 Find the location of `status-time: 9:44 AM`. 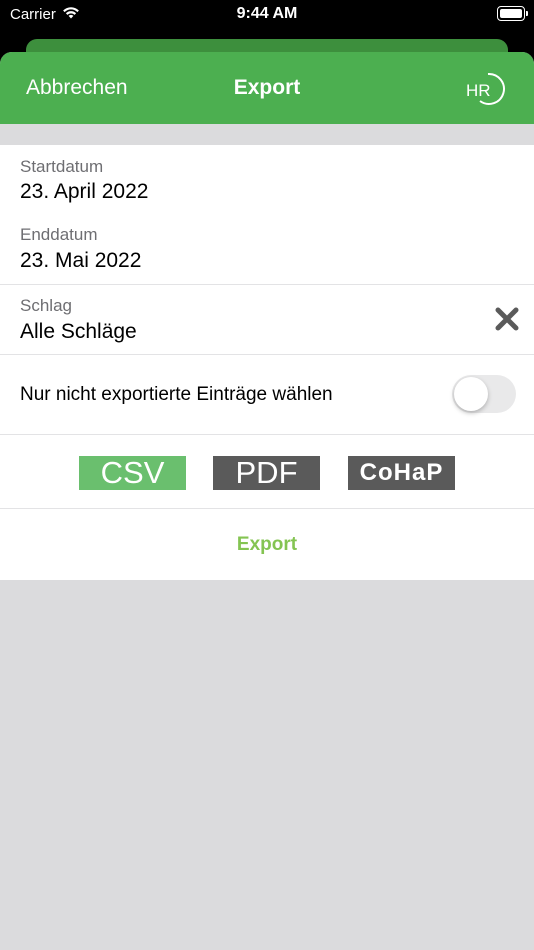

status-time: 9:44 AM is located at coordinates (267, 13).